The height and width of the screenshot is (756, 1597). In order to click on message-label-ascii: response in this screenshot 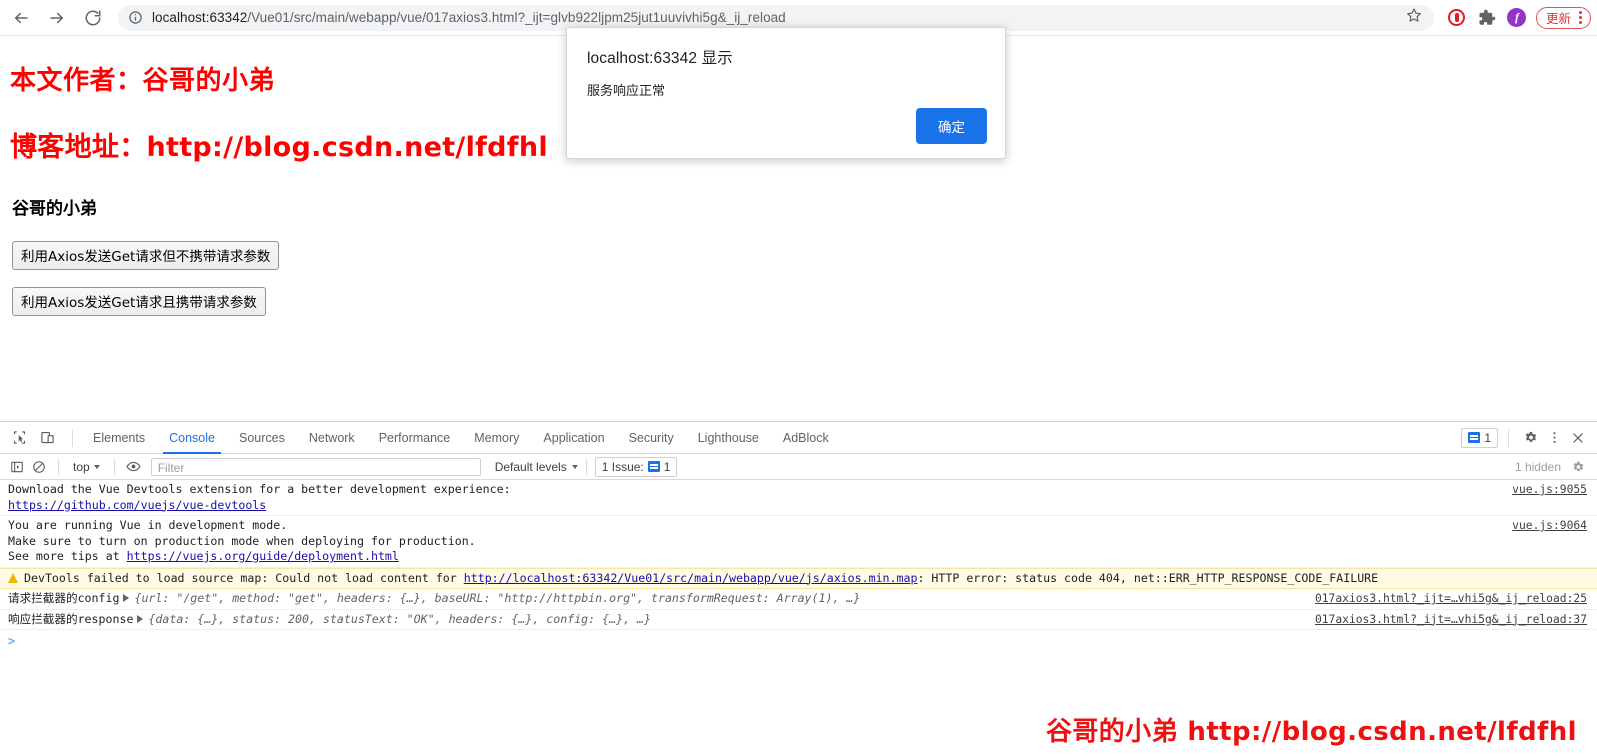, I will do `click(105, 618)`.